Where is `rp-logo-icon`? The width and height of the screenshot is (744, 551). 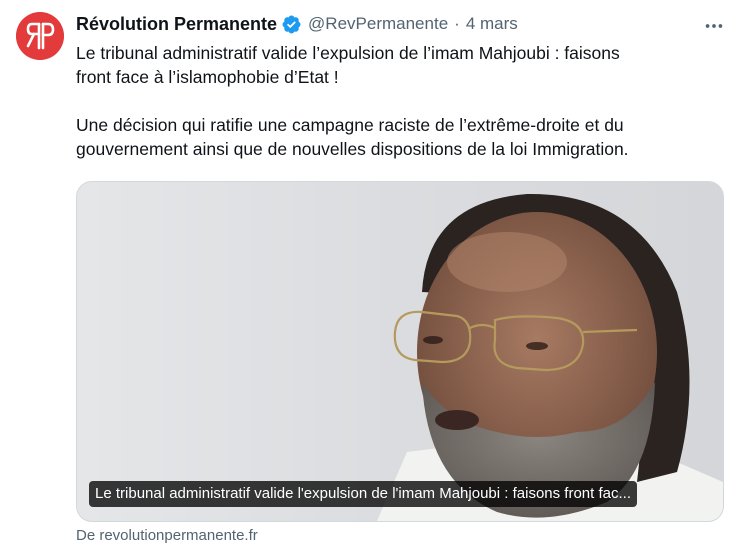 rp-logo-icon is located at coordinates (40, 36).